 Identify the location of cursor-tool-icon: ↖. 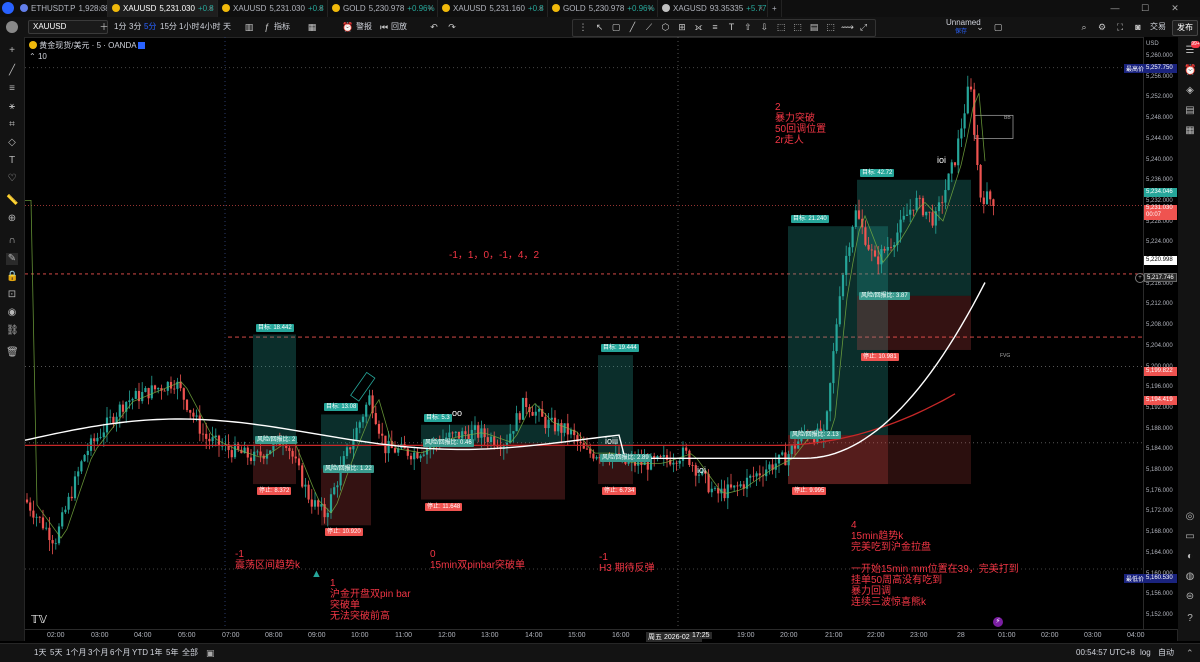
(600, 27).